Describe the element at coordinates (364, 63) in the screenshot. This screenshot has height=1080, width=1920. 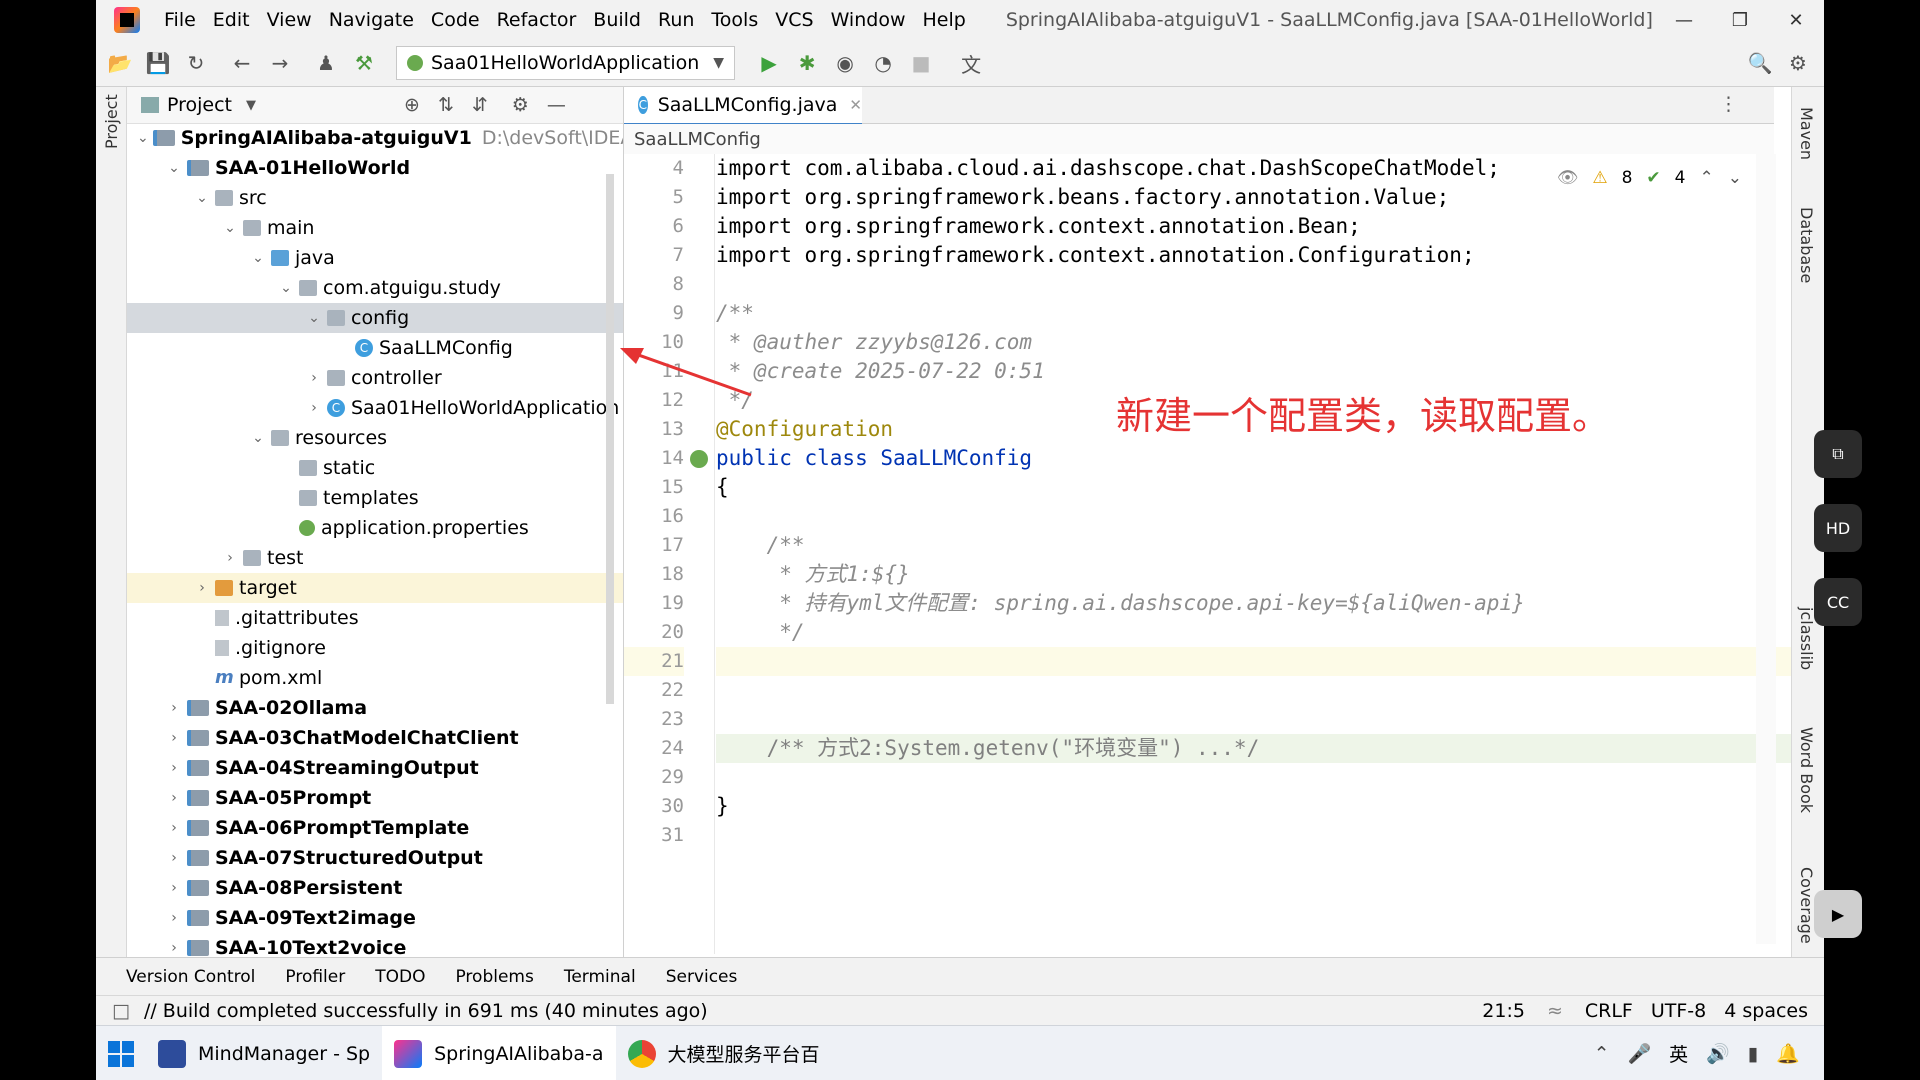
I see `build-hammer-icon: ⚒` at that location.